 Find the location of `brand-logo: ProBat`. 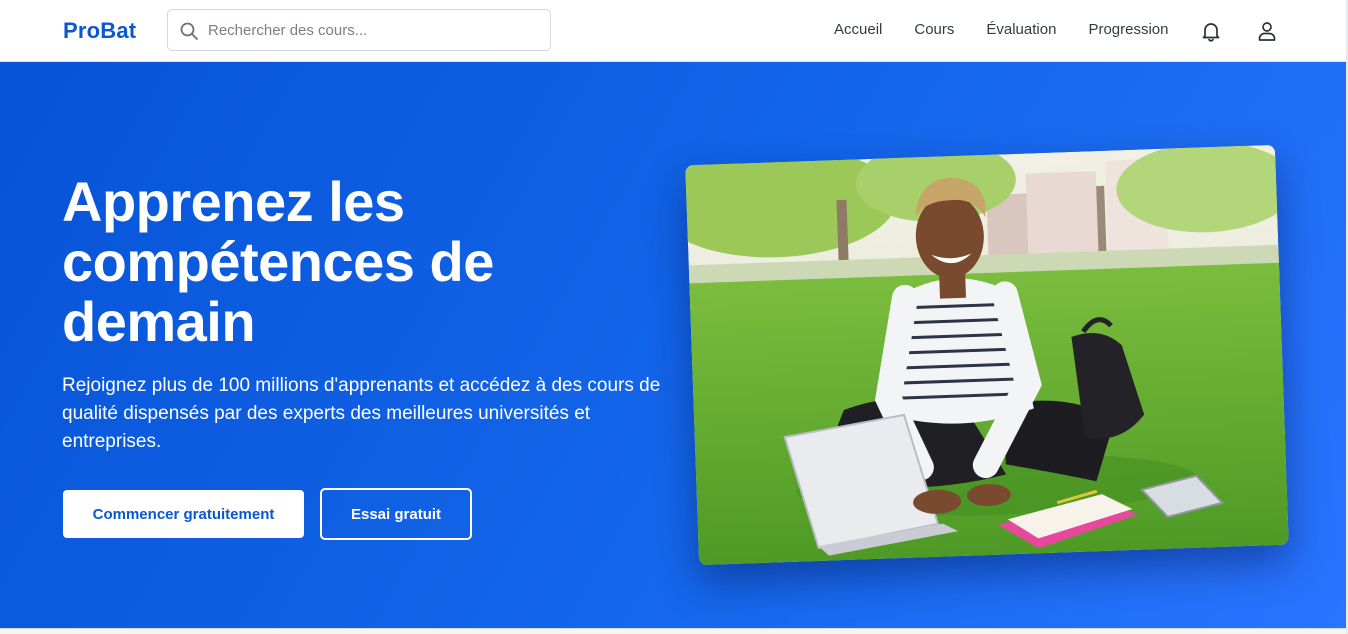

brand-logo: ProBat is located at coordinates (99, 31).